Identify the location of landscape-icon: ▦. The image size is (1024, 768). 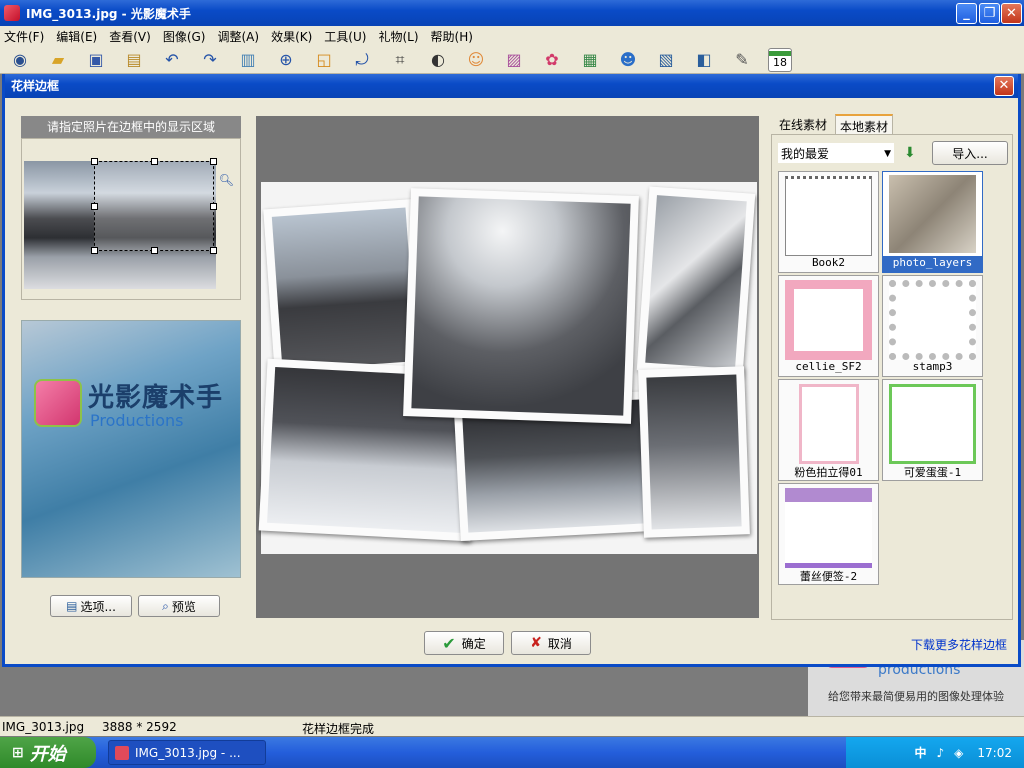
(590, 60).